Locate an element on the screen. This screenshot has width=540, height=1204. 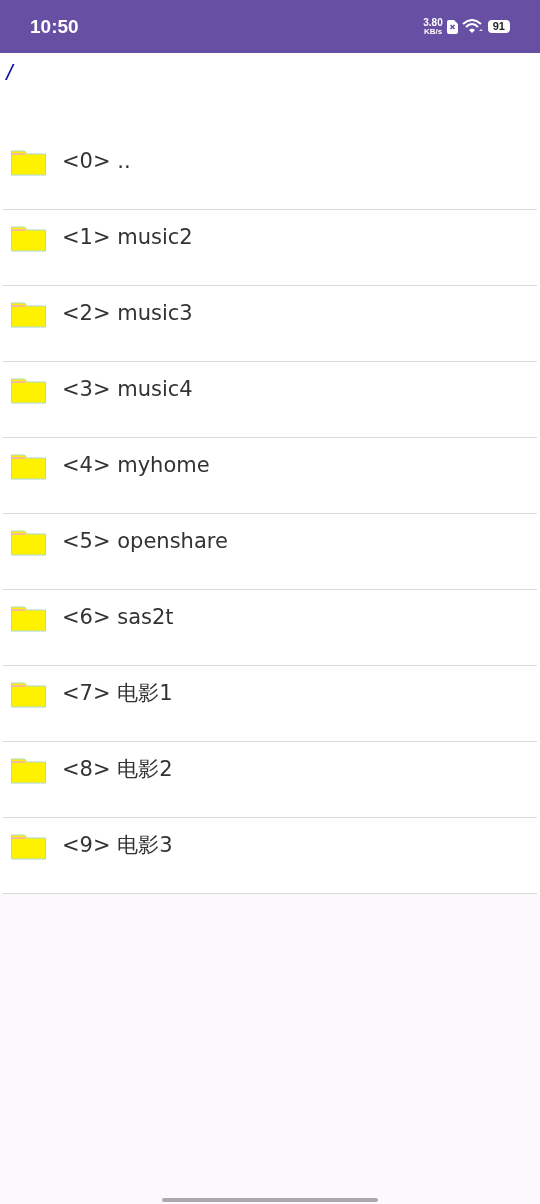
folder-row: <1> music2 is located at coordinates (270, 248).